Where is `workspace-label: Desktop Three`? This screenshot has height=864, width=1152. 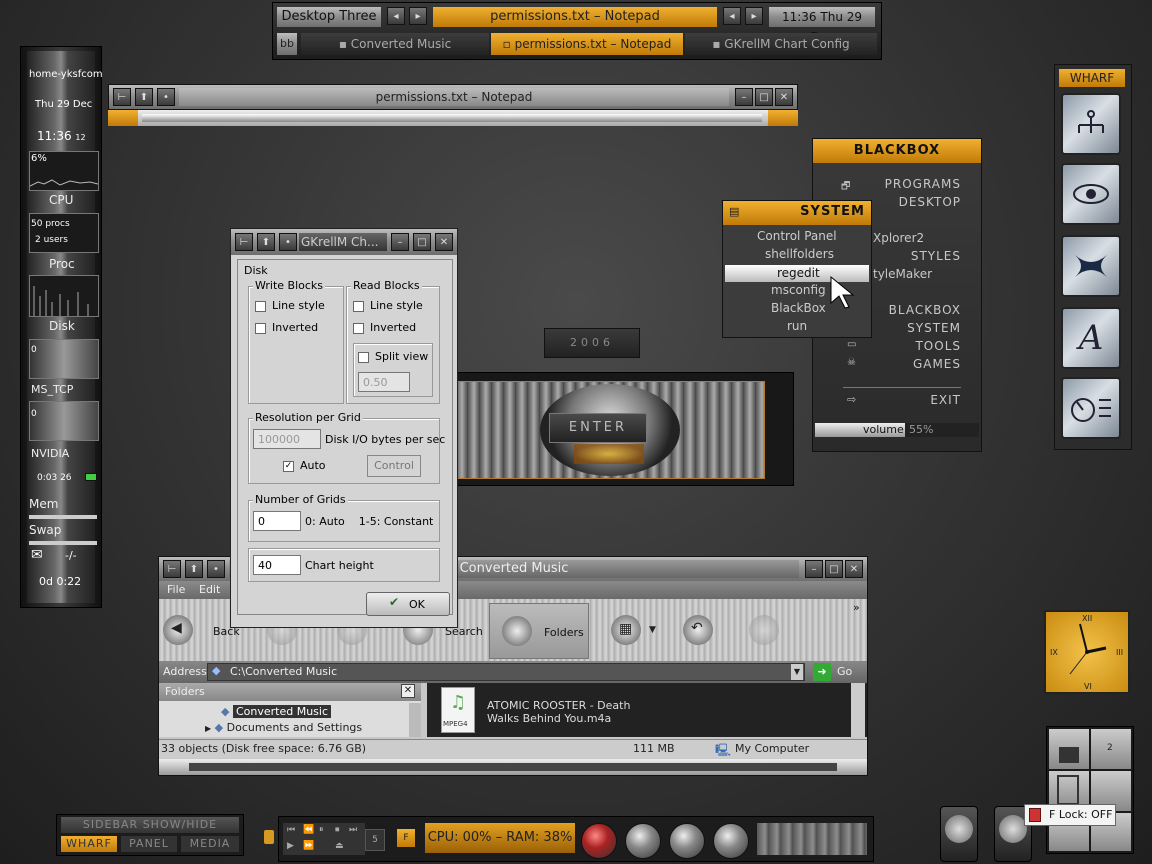
workspace-label: Desktop Three is located at coordinates (329, 17).